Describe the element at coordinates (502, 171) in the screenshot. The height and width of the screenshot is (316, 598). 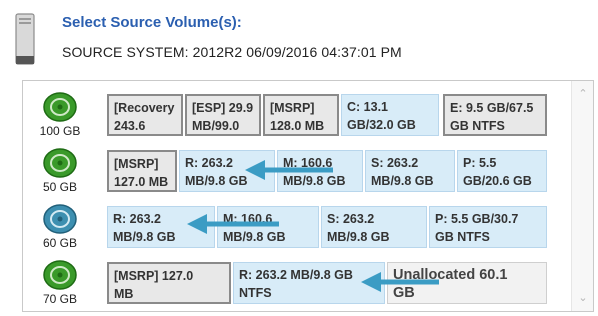
I see `partition-p: P: 5.5 GB/20.6 GB` at that location.